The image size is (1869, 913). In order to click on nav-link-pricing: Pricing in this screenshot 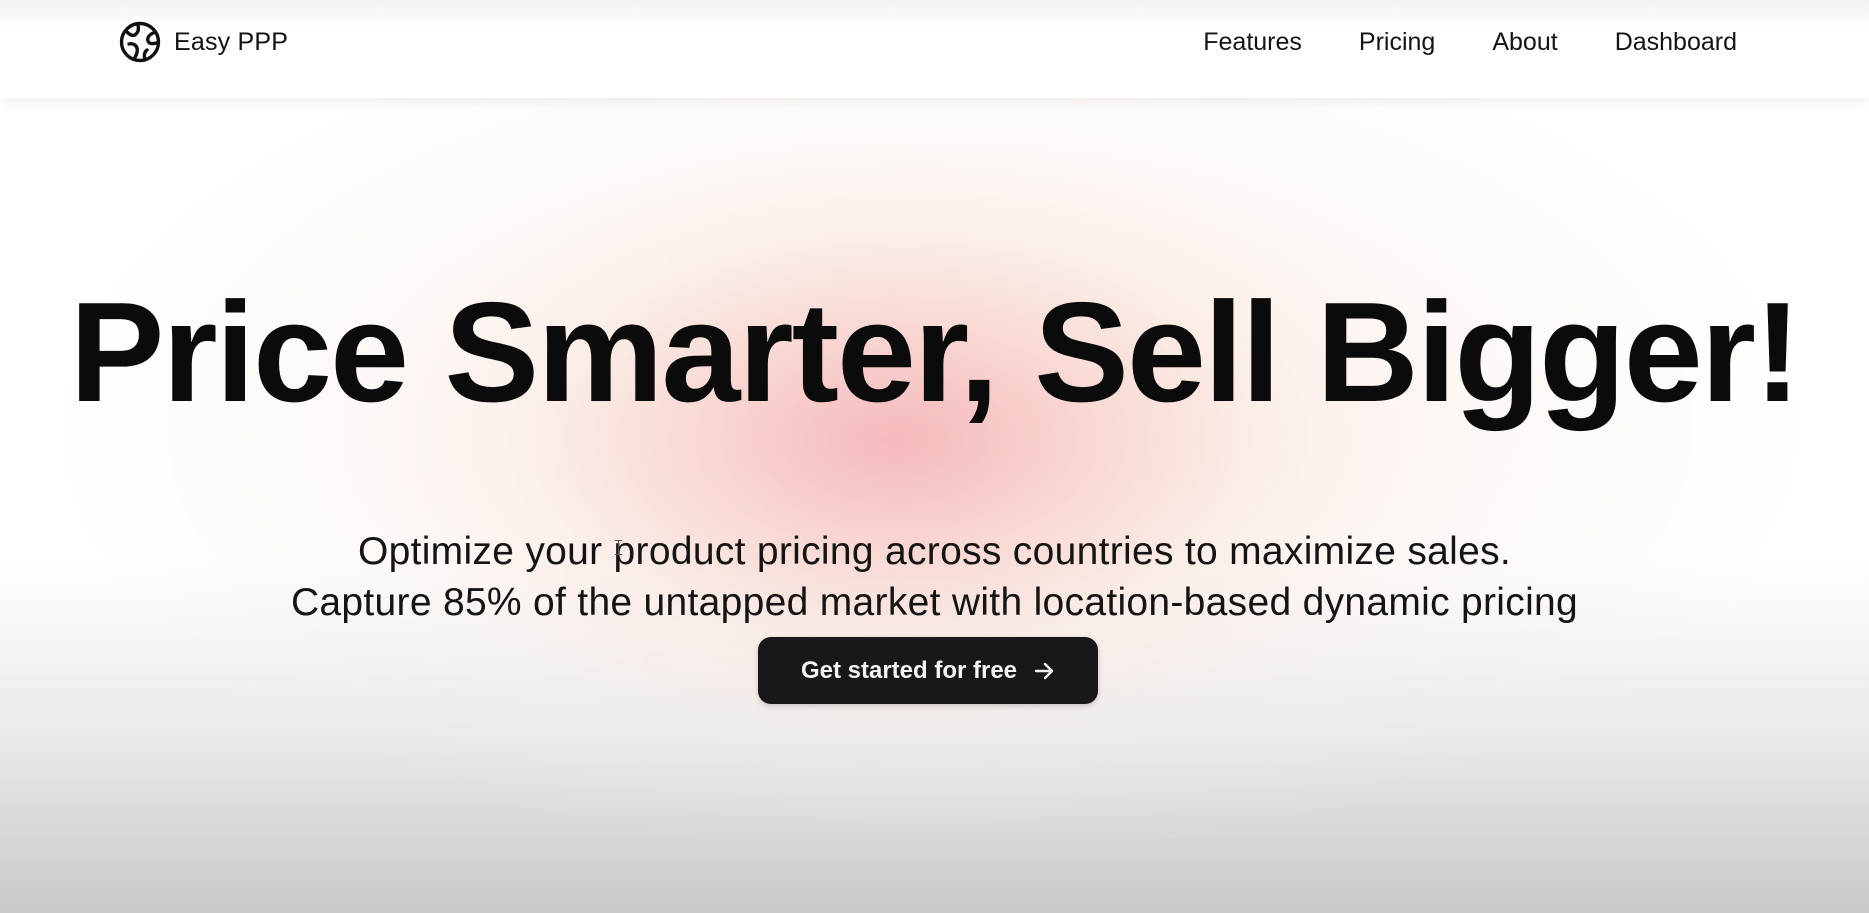, I will do `click(1397, 42)`.